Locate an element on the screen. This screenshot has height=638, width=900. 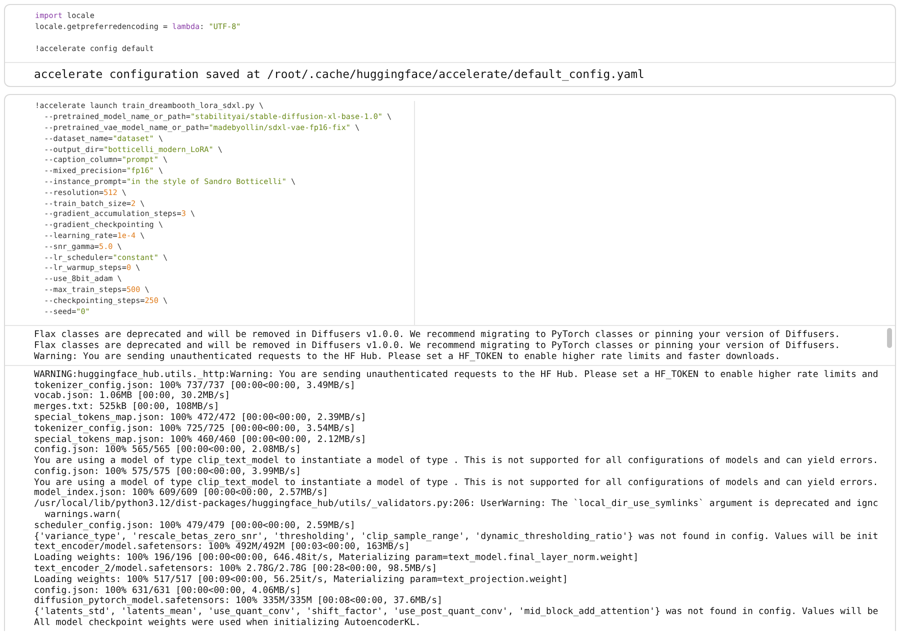
output-line: tokenizer_config.json: 100% 737/737 [00:00<00:00, 3.49MB/s] is located at coordinates (195, 385).